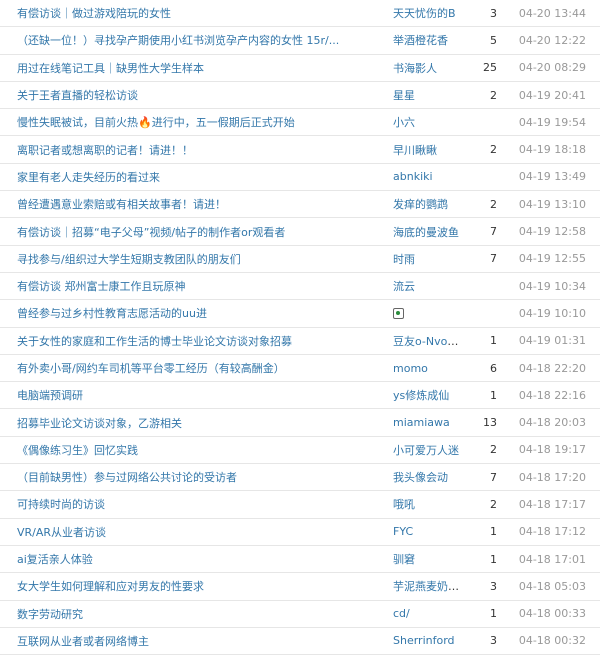 The height and width of the screenshot is (655, 600). Describe the element at coordinates (129, 259) in the screenshot. I see `topic-title-link: 寻找参与/组织过大学生短期支教团队的朋友们` at that location.